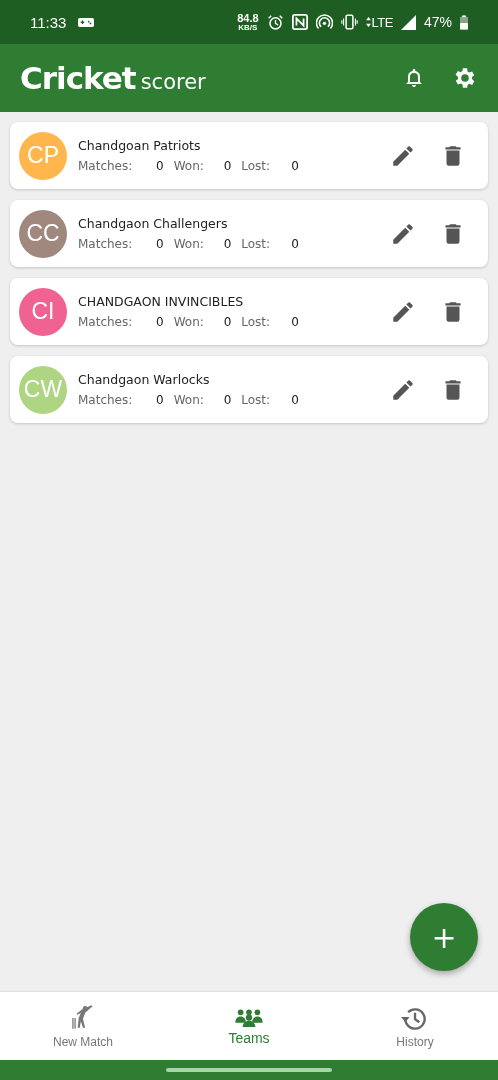  I want to click on nav-tab: History, so click(415, 1026).